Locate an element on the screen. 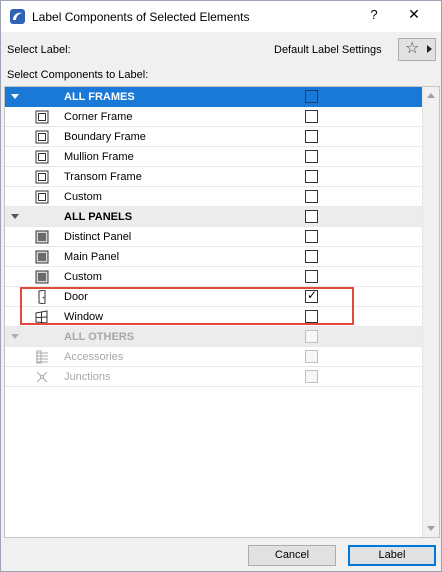 The width and height of the screenshot is (442, 572). group-row: ALL PANELS is located at coordinates (214, 217).